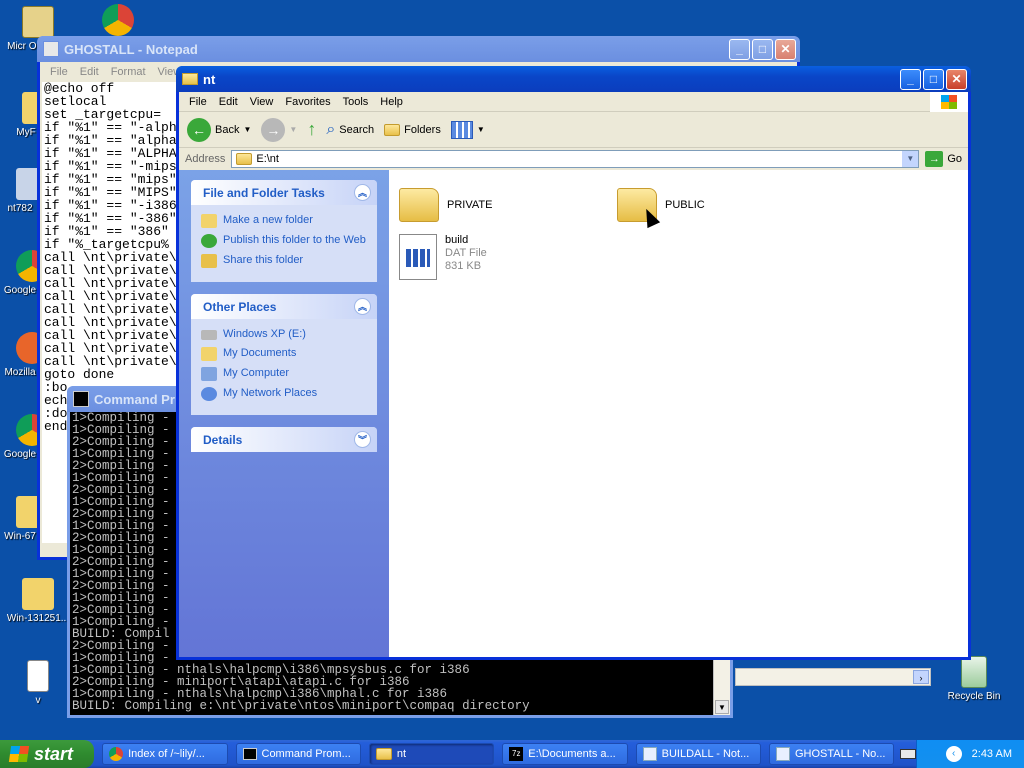 The image size is (1024, 768). Describe the element at coordinates (116, 754) in the screenshot. I see `chrome-icon` at that location.